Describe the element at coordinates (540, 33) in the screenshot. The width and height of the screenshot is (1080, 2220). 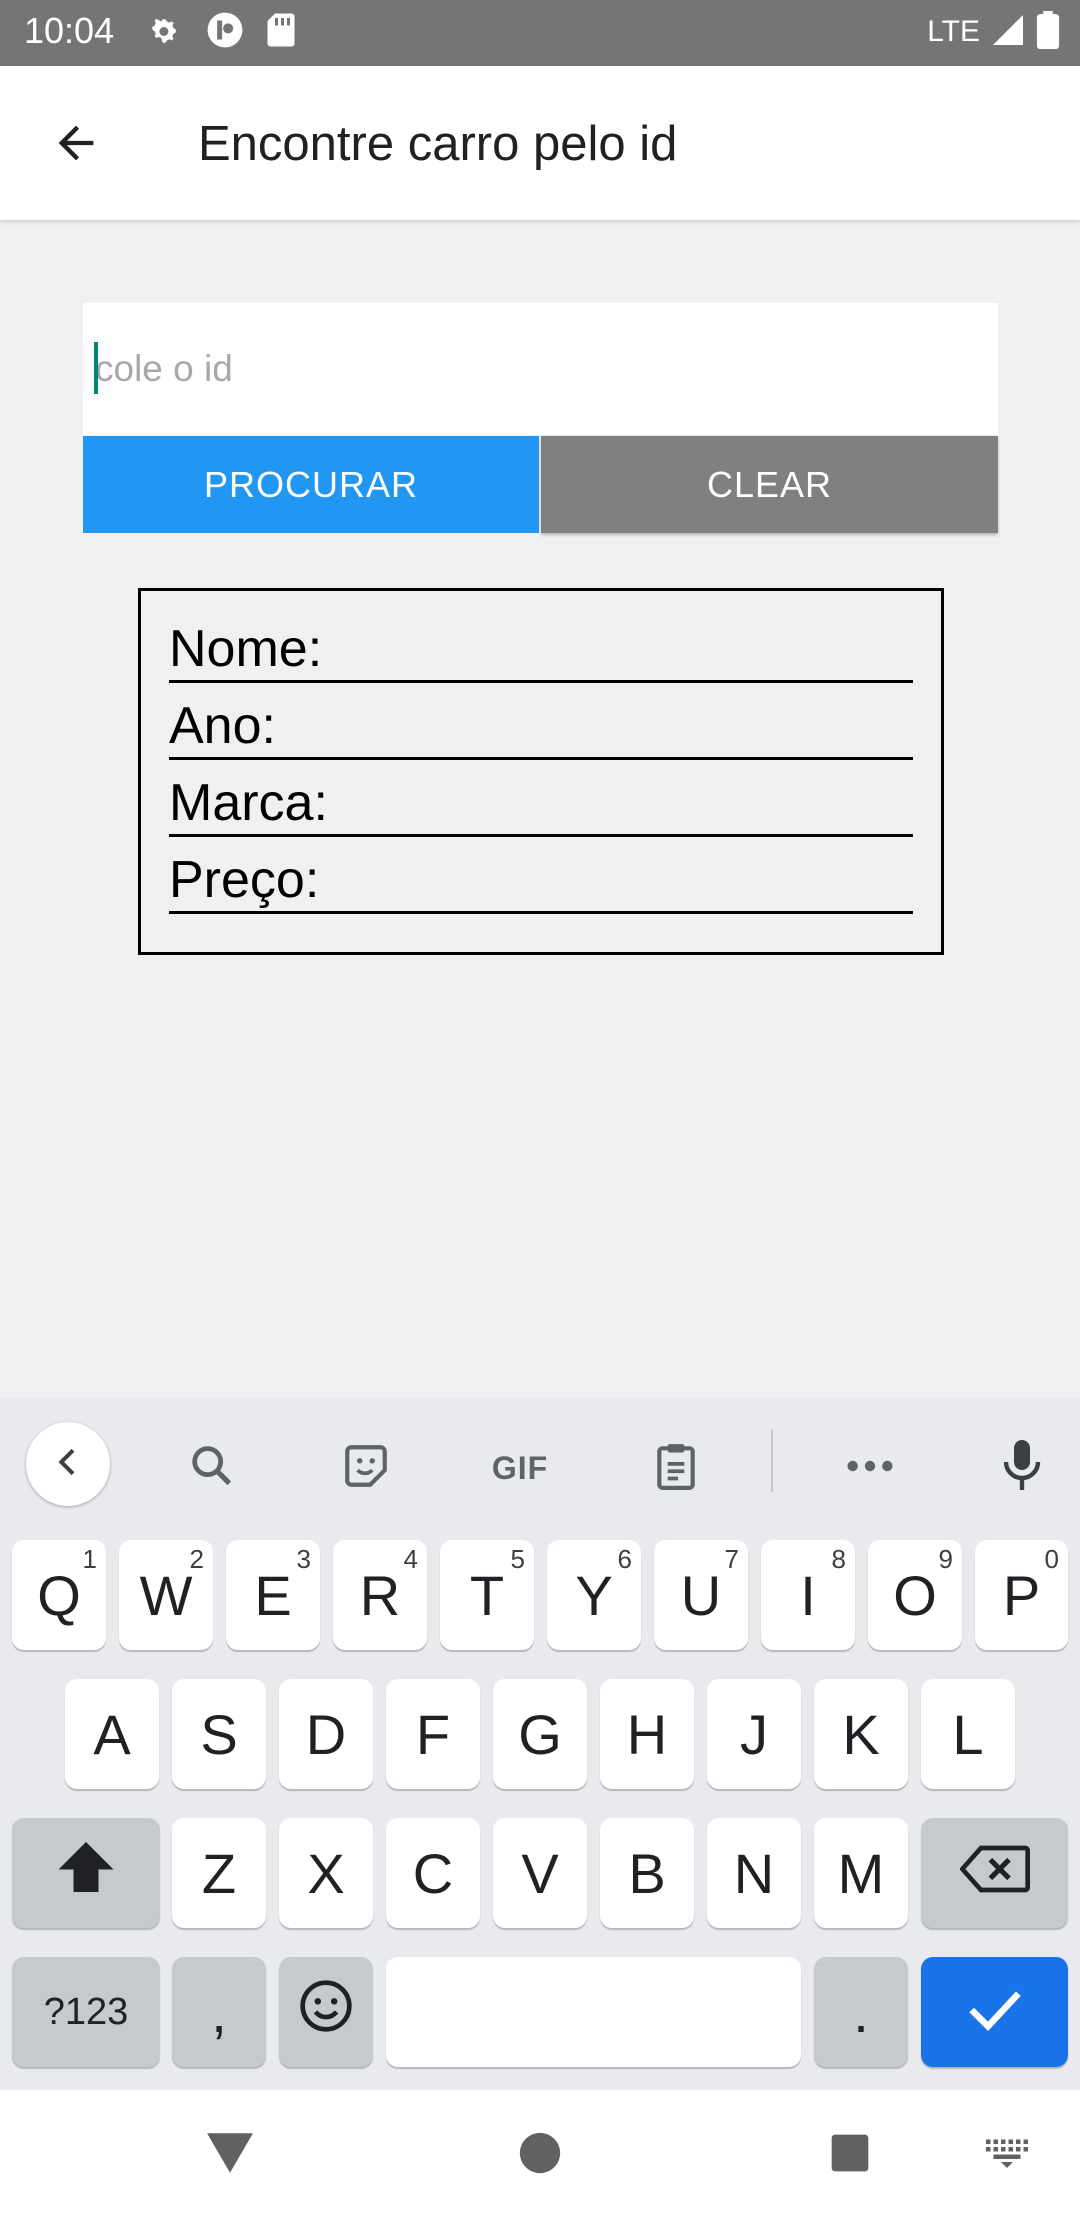
I see `status-bar: 10:04 LTE` at that location.